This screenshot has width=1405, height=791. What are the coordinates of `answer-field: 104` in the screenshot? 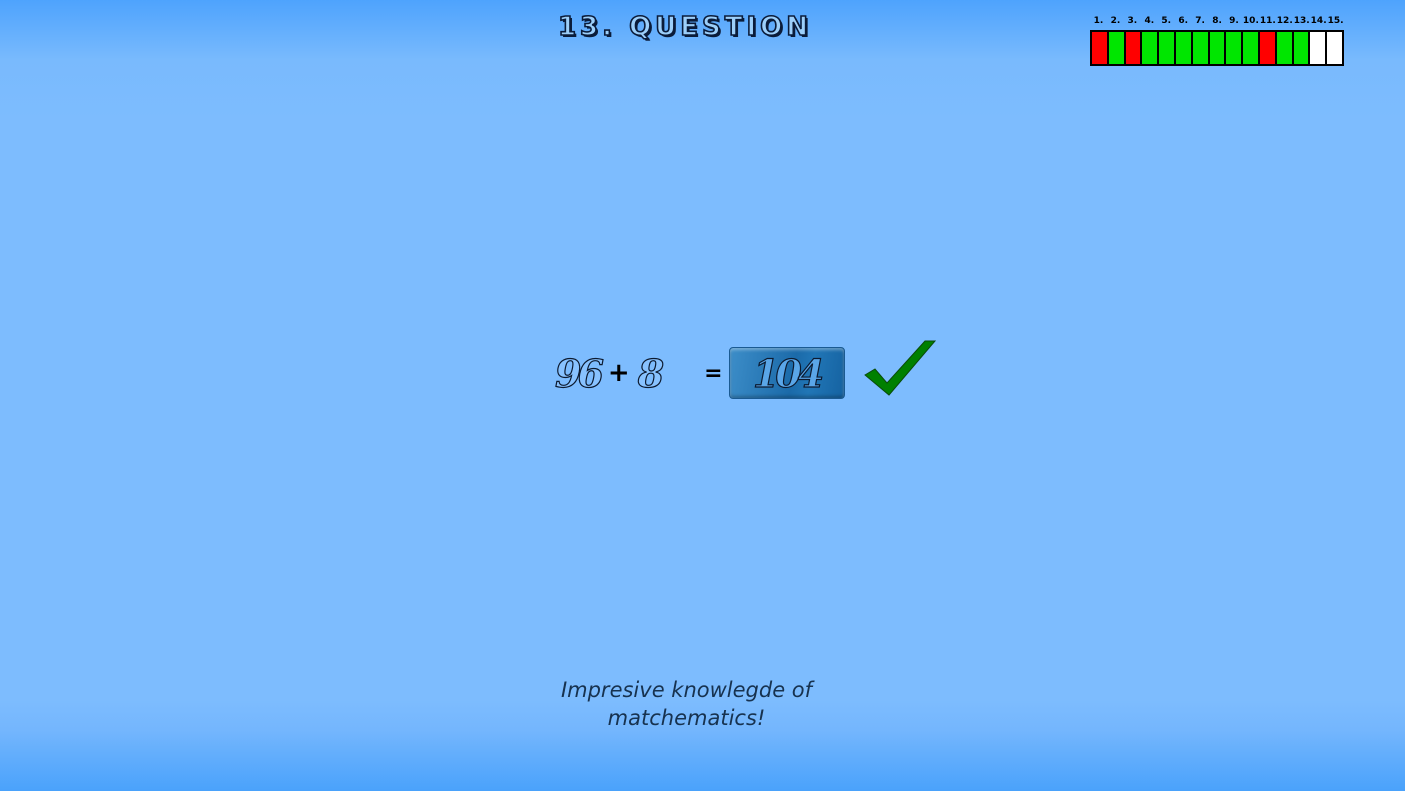 It's located at (786, 373).